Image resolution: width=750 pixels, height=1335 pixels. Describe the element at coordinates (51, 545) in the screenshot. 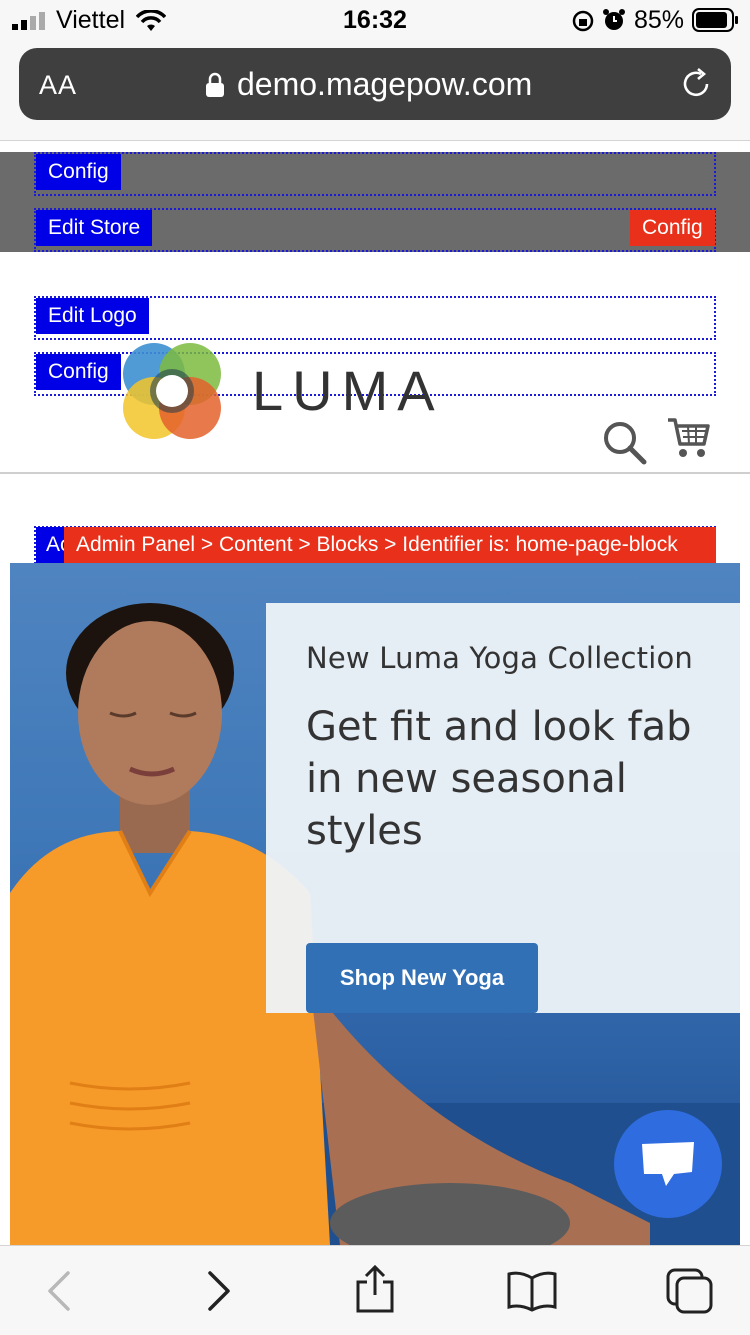

I see `block-admin-tag: Ac` at that location.